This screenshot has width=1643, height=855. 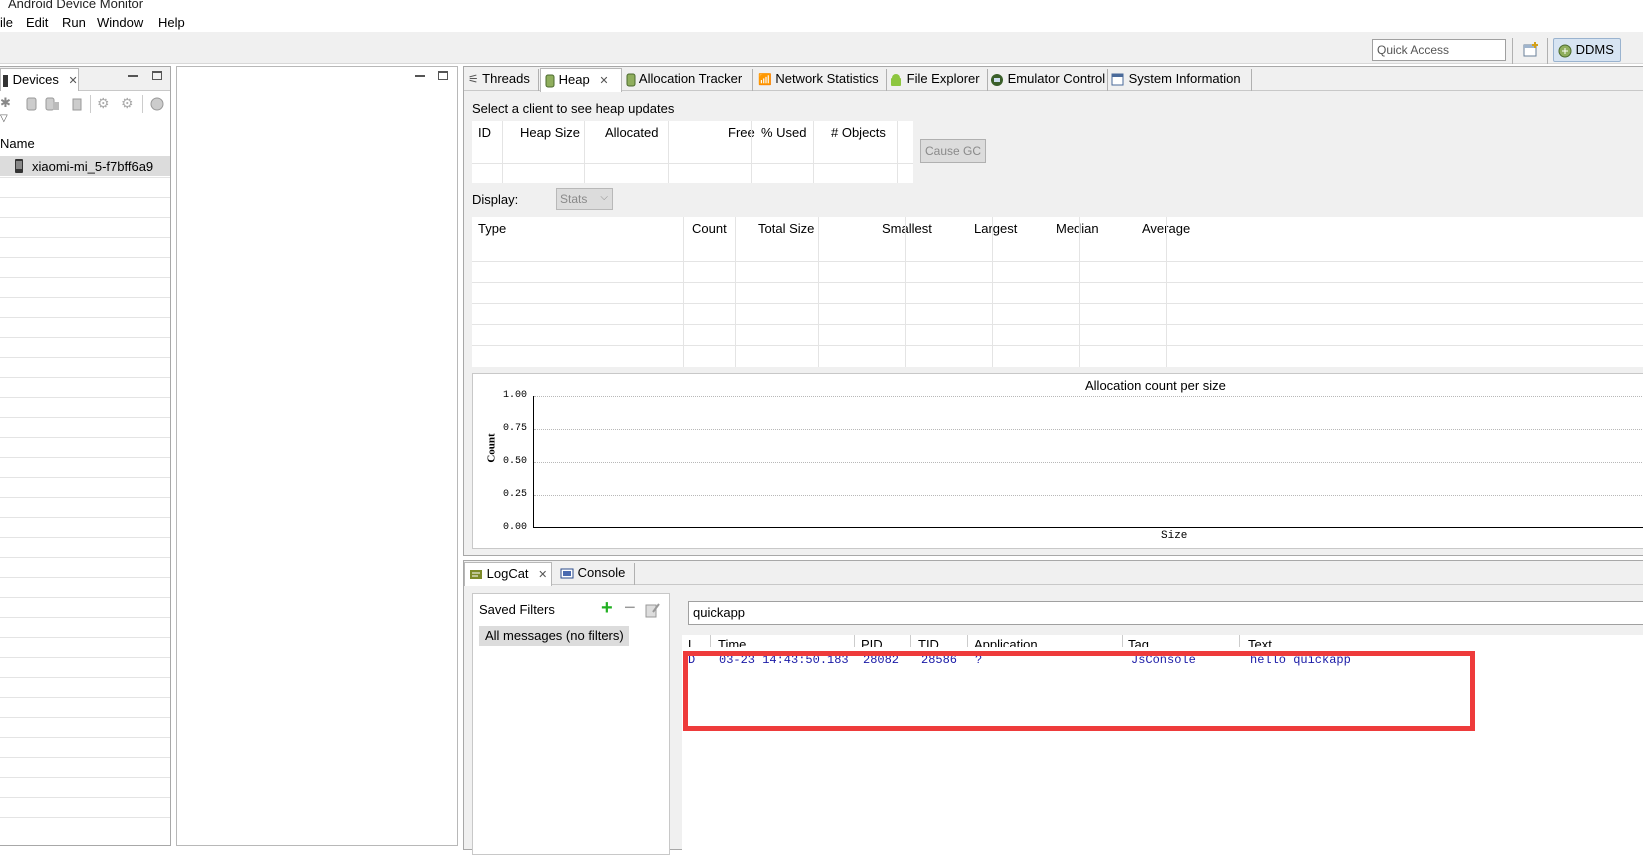 I want to click on tab-emulator-control: Emulator Control, so click(x=1047, y=79).